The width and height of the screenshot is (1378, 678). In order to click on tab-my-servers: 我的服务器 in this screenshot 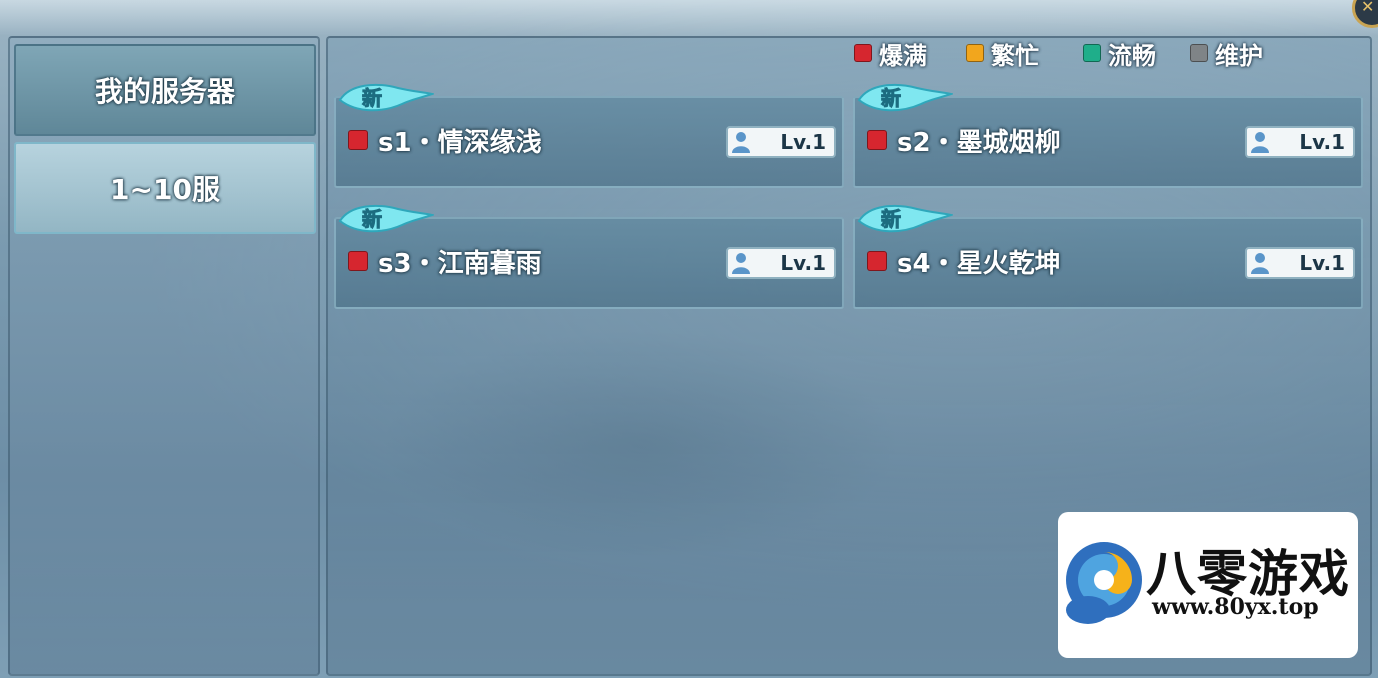, I will do `click(165, 90)`.